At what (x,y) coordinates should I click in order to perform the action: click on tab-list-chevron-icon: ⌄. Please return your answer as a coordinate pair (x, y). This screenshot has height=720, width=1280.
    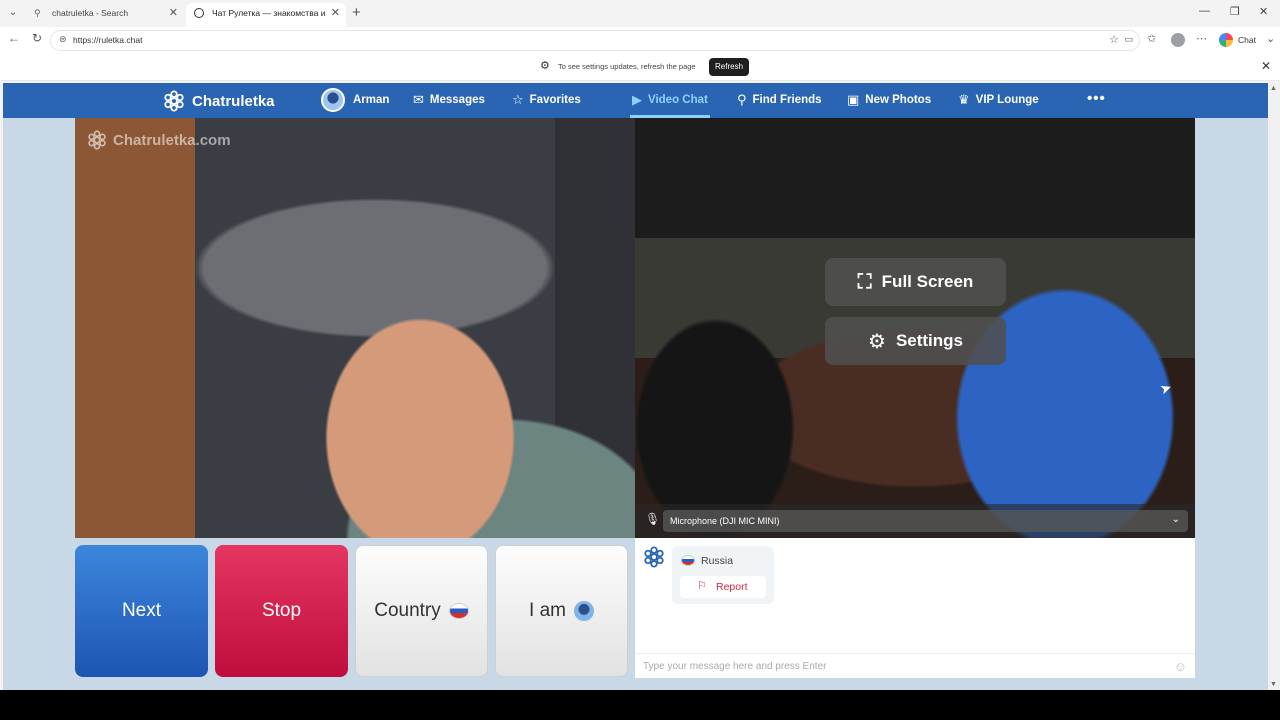
    Looking at the image, I should click on (13, 13).